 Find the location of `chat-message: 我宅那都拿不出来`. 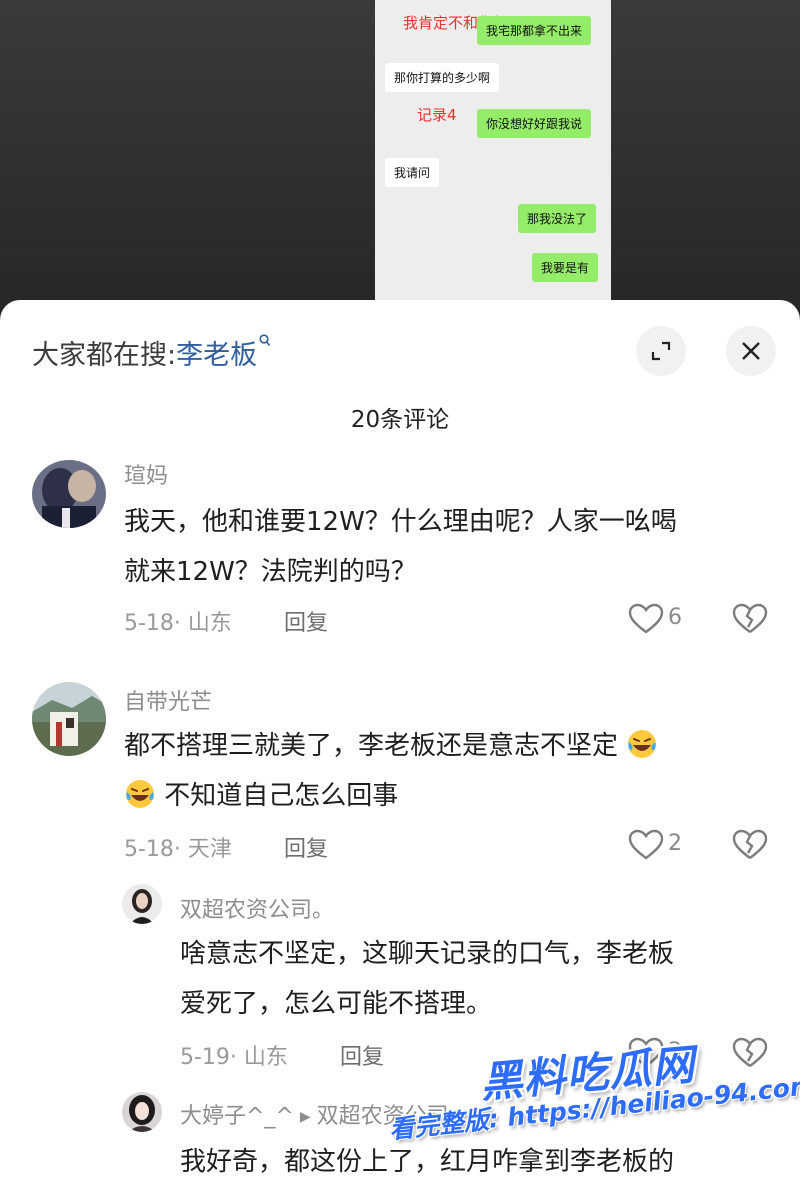

chat-message: 我宅那都拿不出来 is located at coordinates (534, 30).